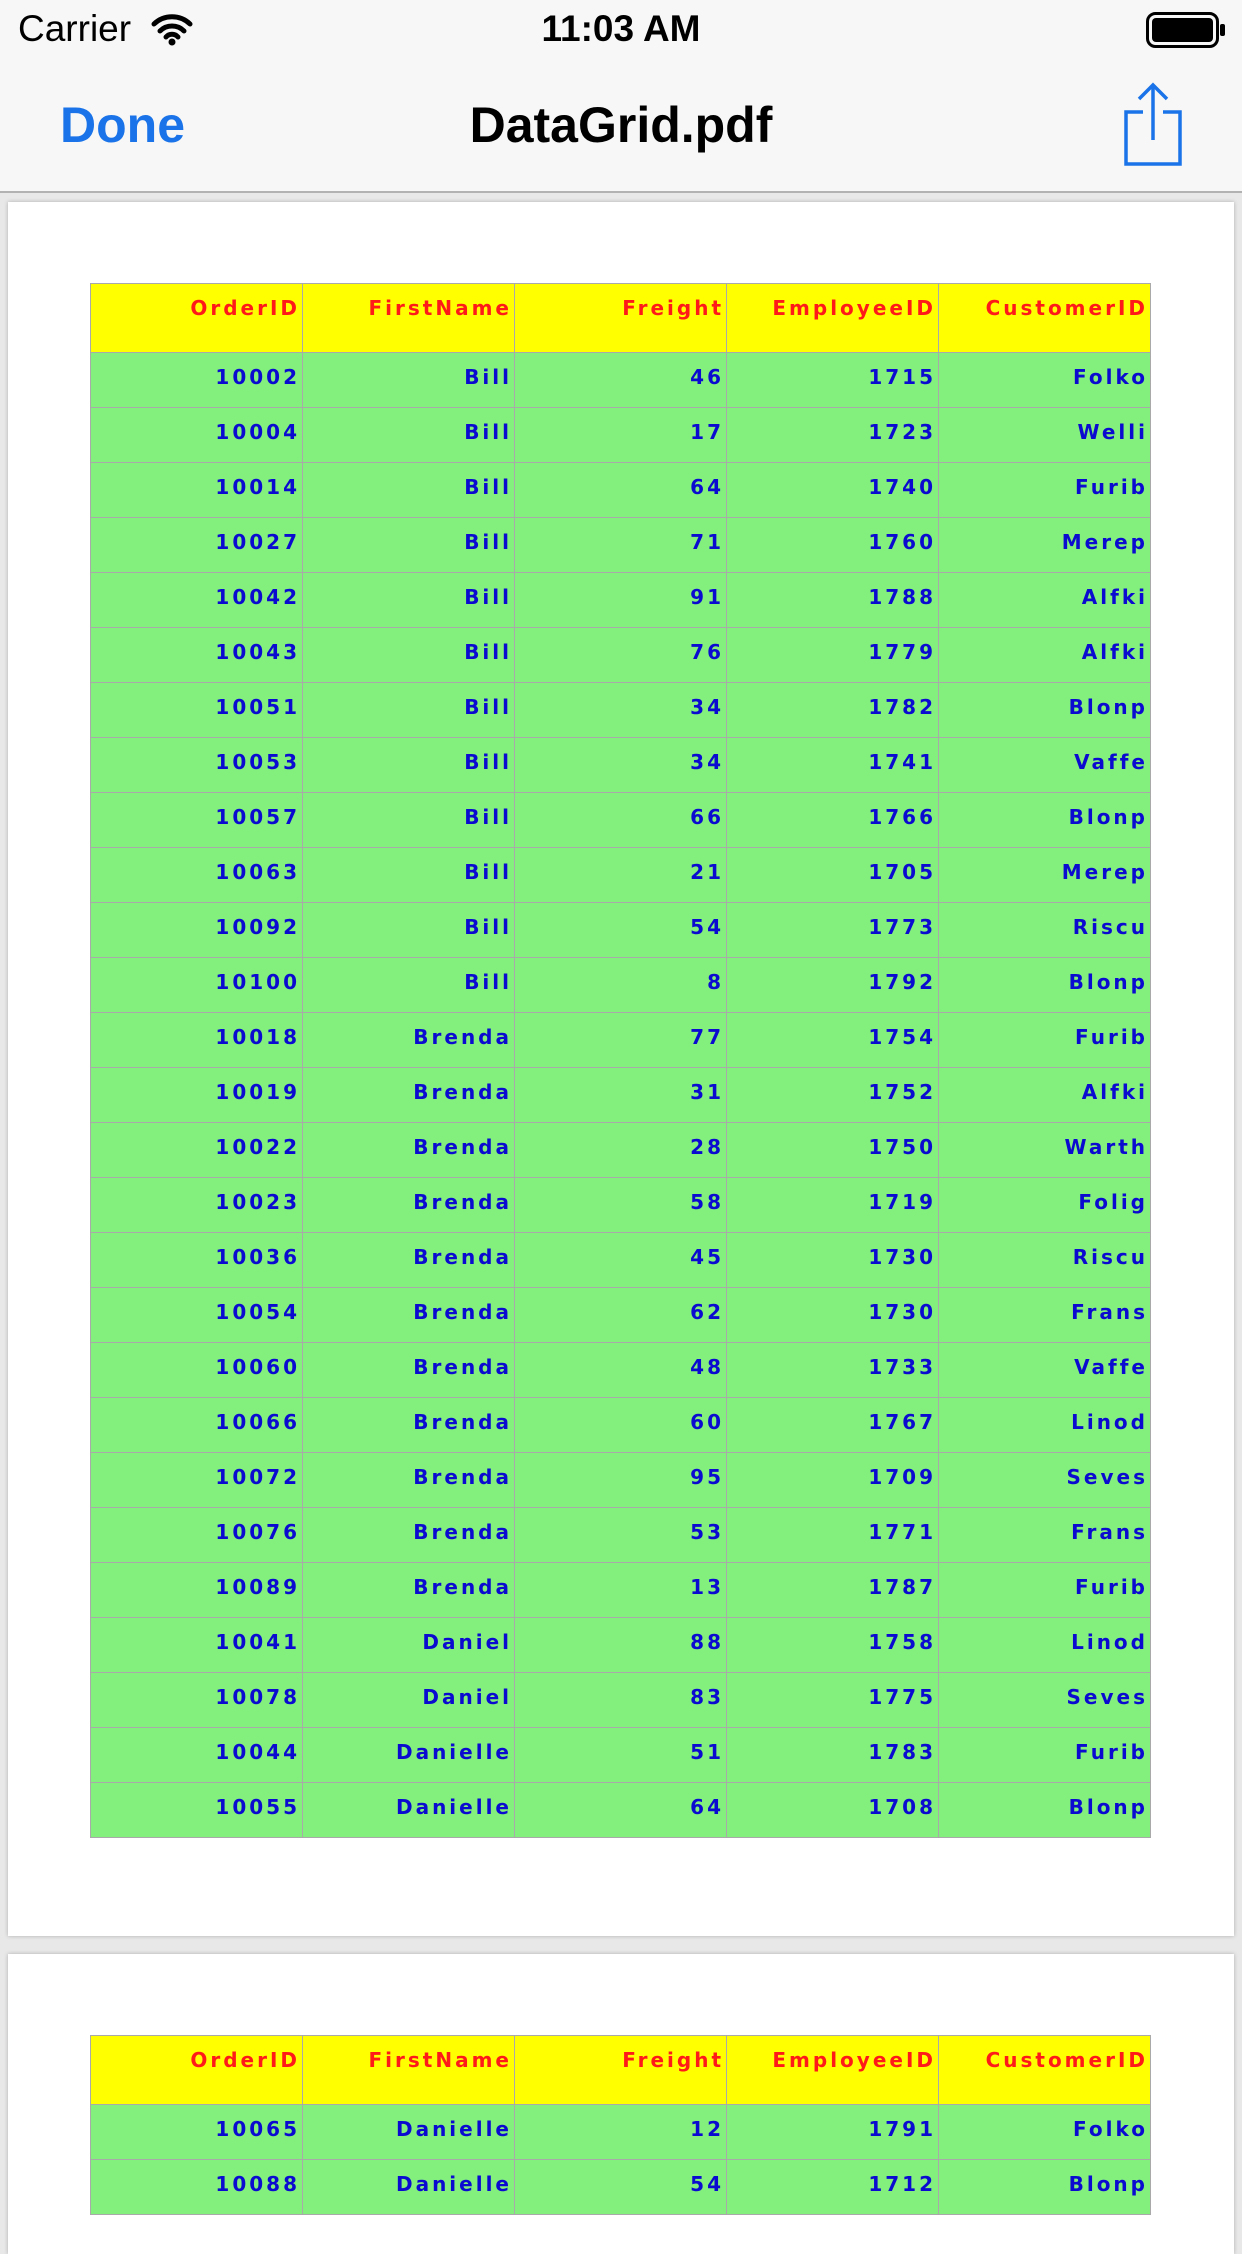  Describe the element at coordinates (196, 1645) in the screenshot. I see `order-id-cell: 10041` at that location.